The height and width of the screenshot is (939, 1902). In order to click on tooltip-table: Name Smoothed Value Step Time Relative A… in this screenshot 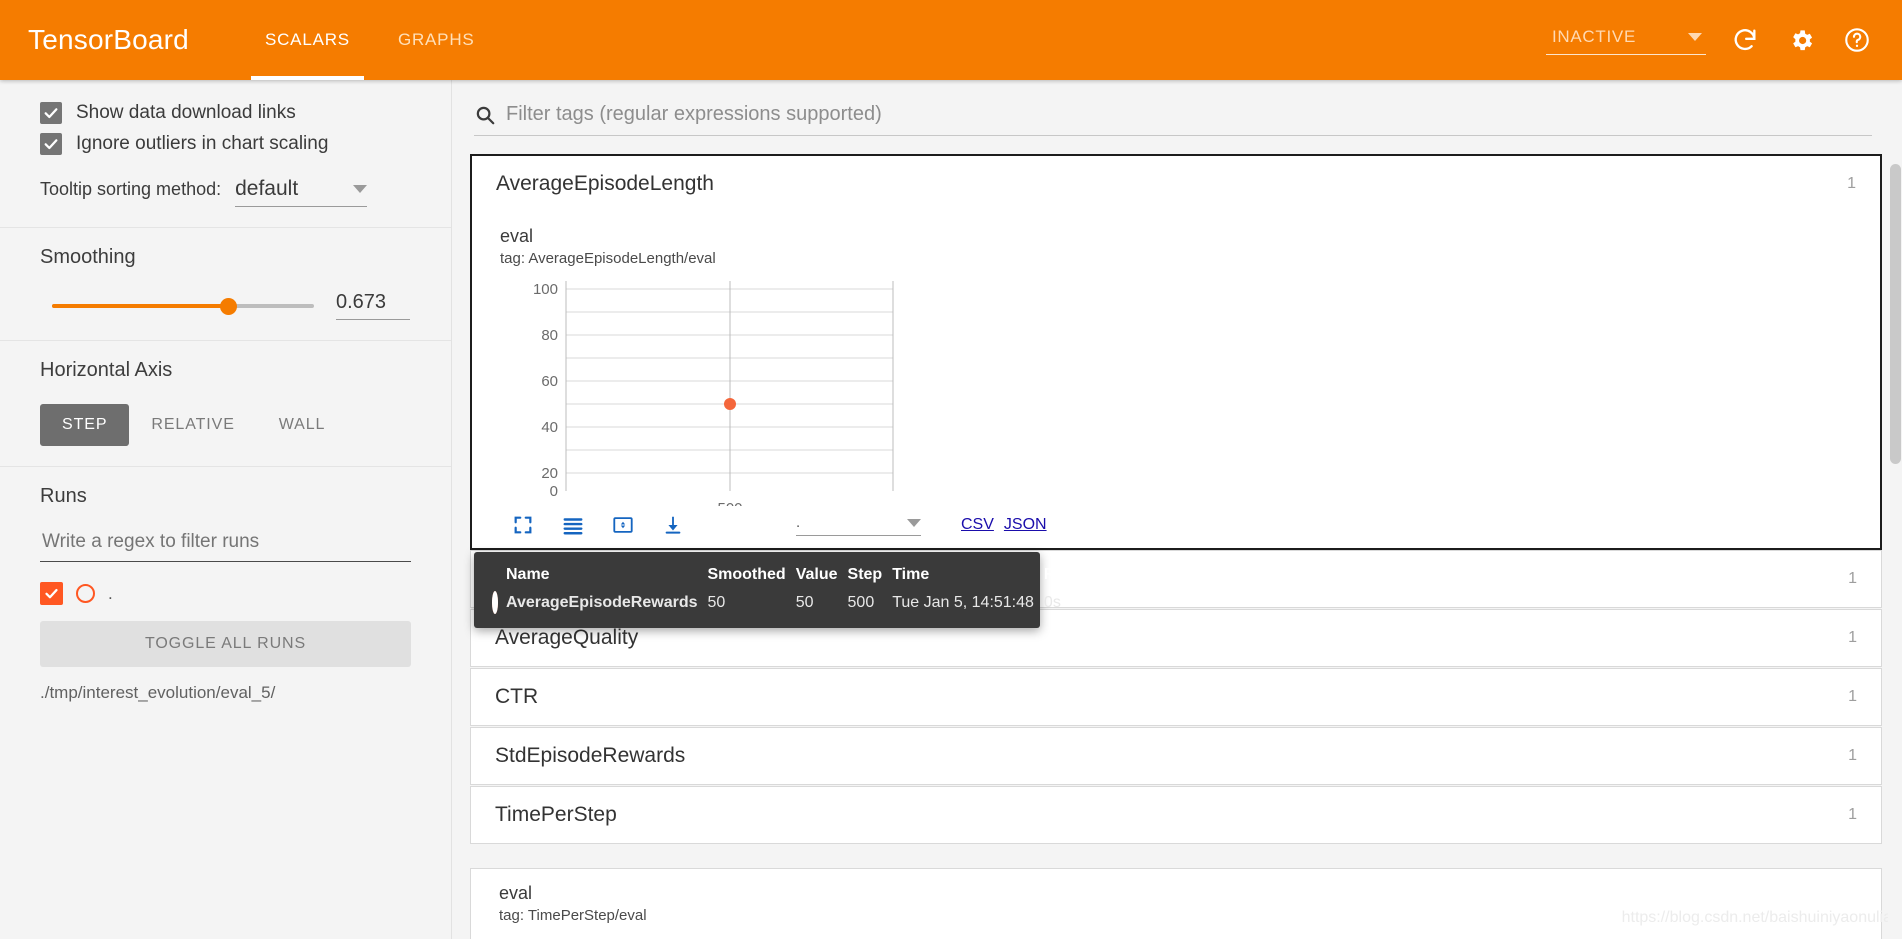, I will do `click(803, 590)`.